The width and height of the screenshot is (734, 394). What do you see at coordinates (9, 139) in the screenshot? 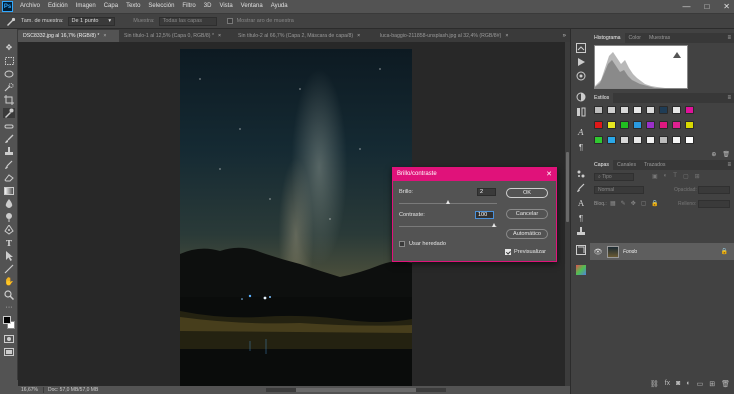
I see `brush-tool-icon` at bounding box center [9, 139].